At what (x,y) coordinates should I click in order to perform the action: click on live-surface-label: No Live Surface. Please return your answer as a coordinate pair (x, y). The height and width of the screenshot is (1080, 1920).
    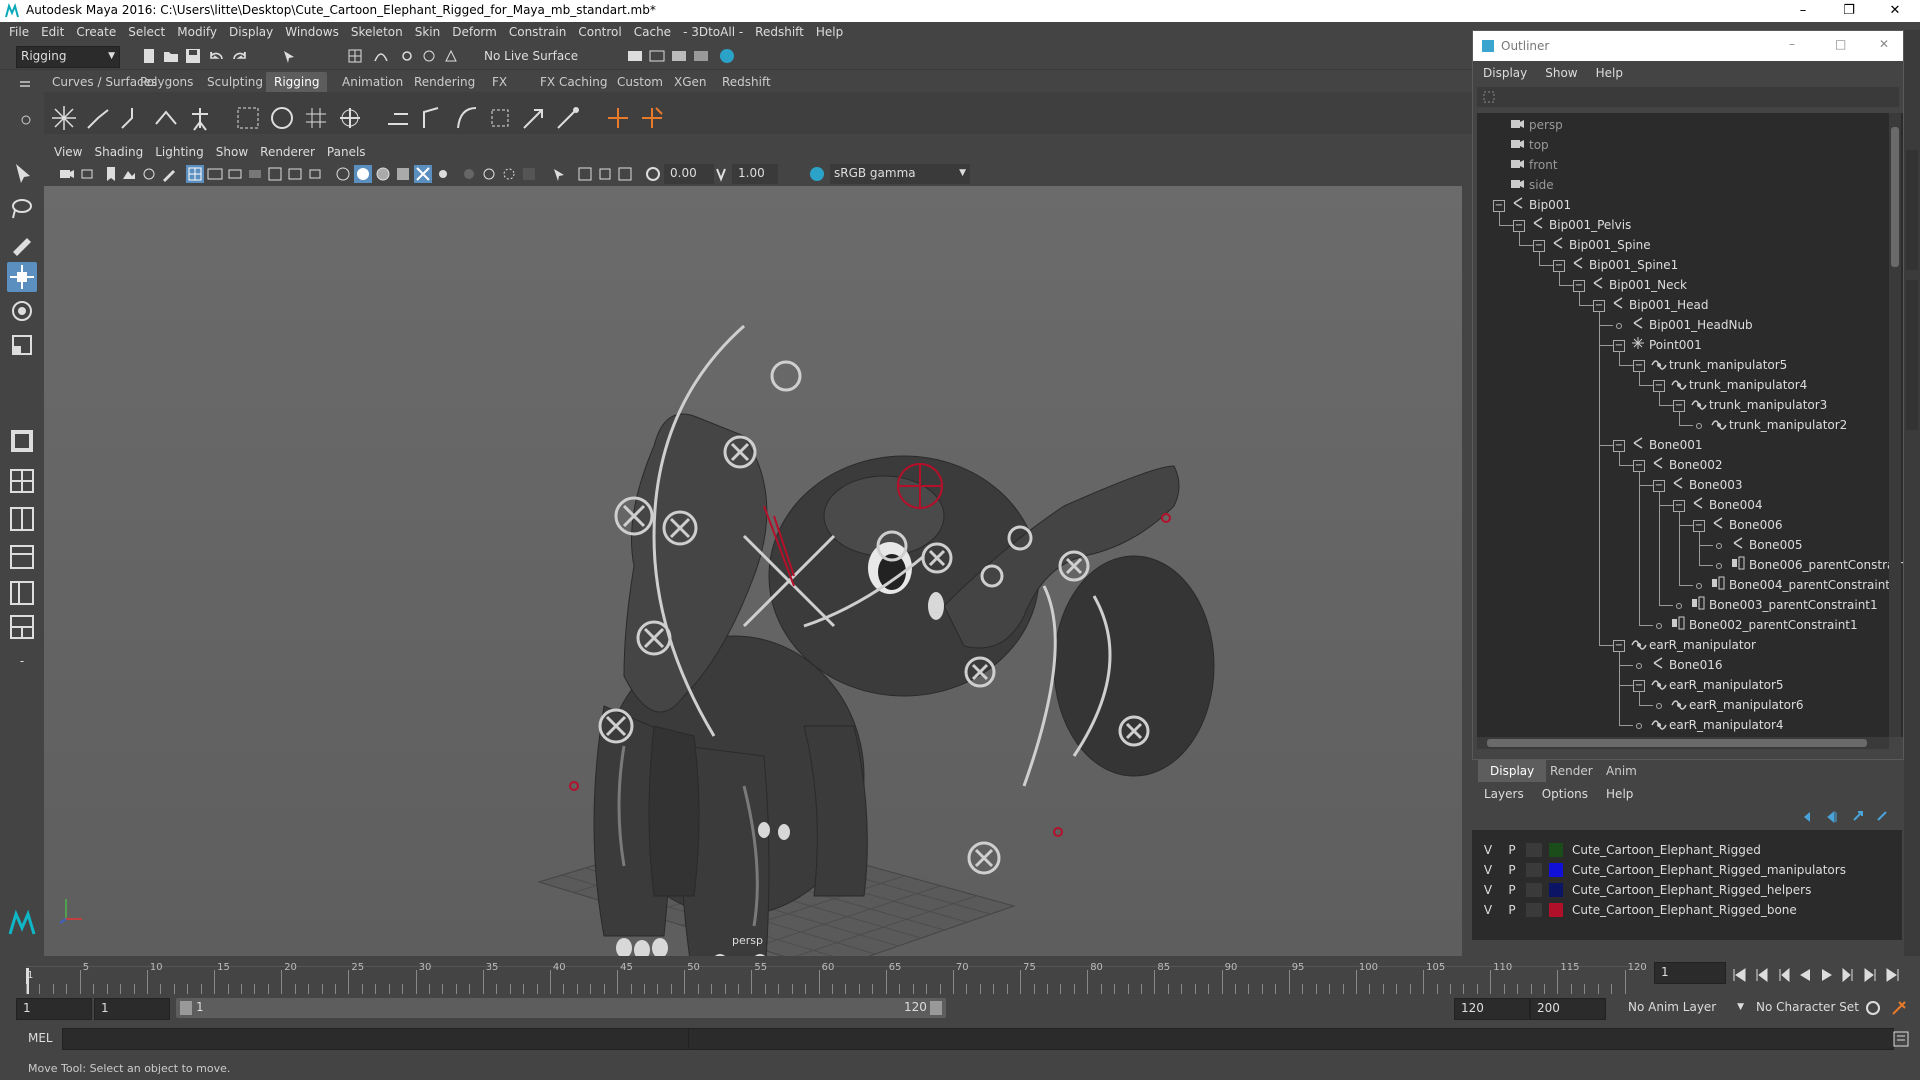
    Looking at the image, I should click on (531, 56).